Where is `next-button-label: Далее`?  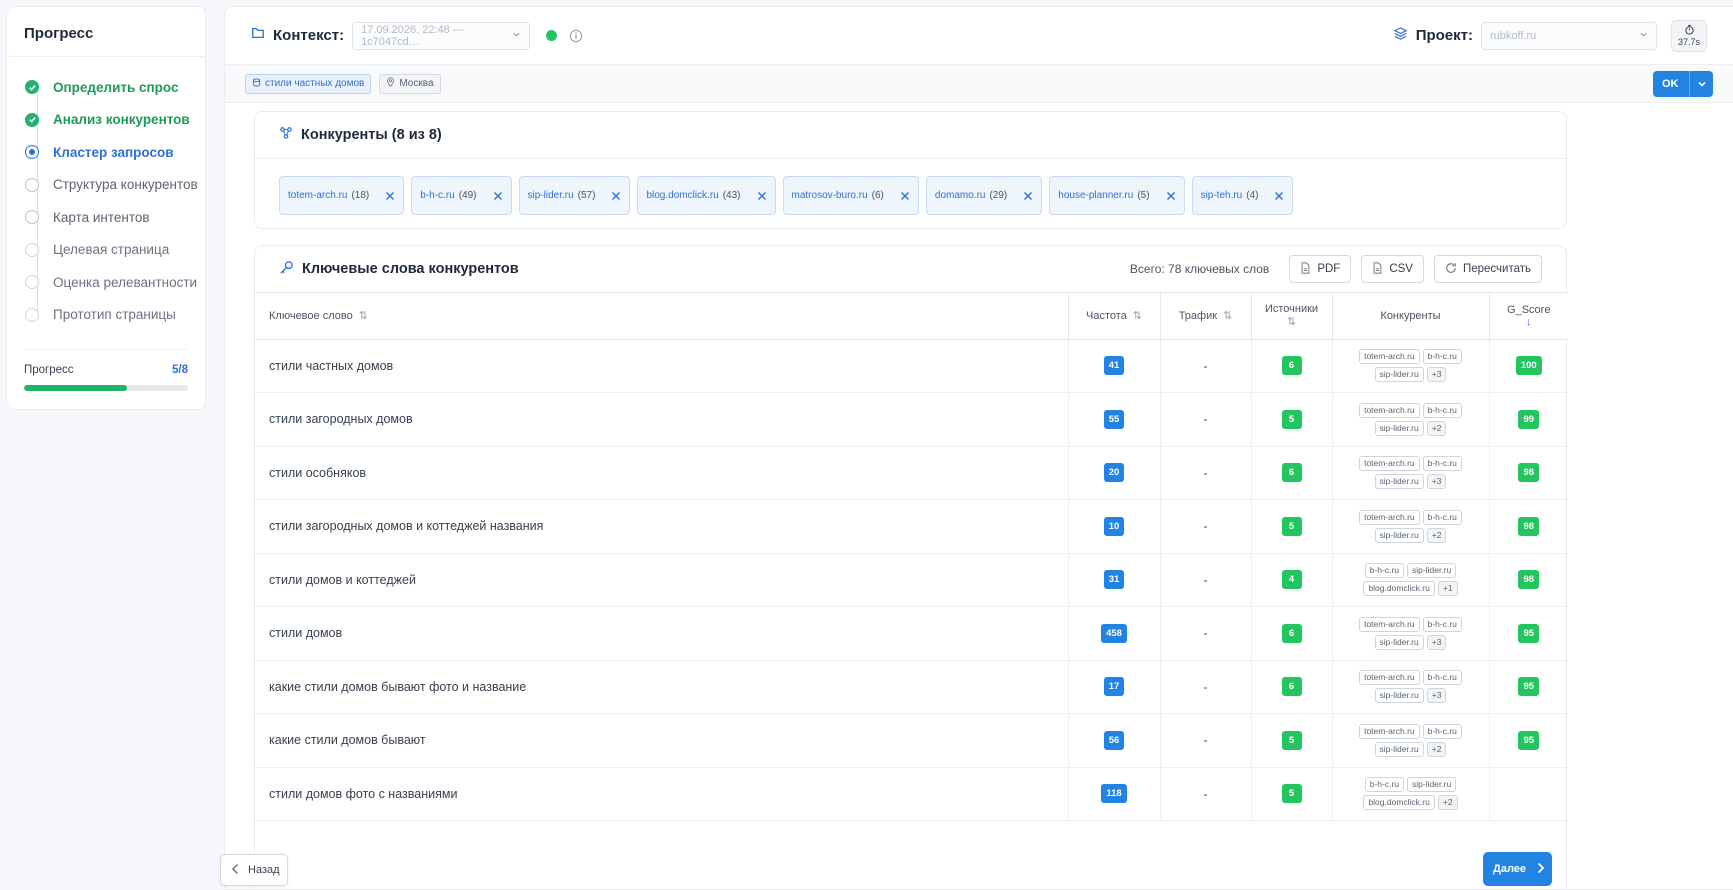
next-button-label: Далее is located at coordinates (1510, 869).